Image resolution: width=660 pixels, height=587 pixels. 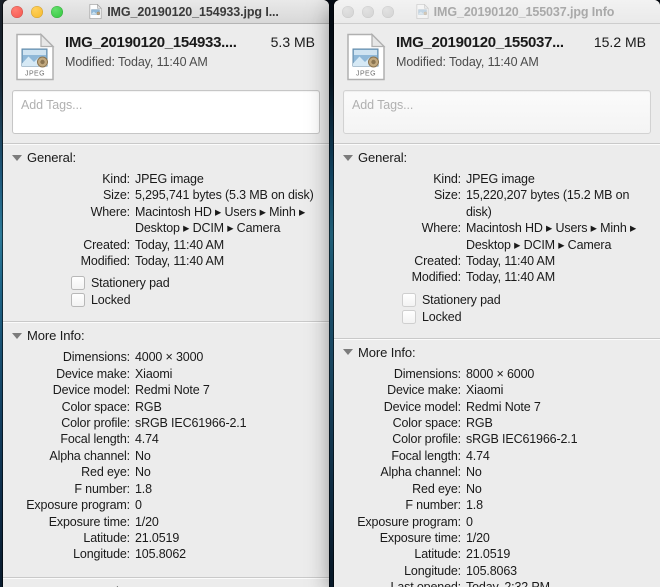 I want to click on info-row-where-cont: Desktop ▸ DCIM ▸ Camera, so click(x=161, y=228).